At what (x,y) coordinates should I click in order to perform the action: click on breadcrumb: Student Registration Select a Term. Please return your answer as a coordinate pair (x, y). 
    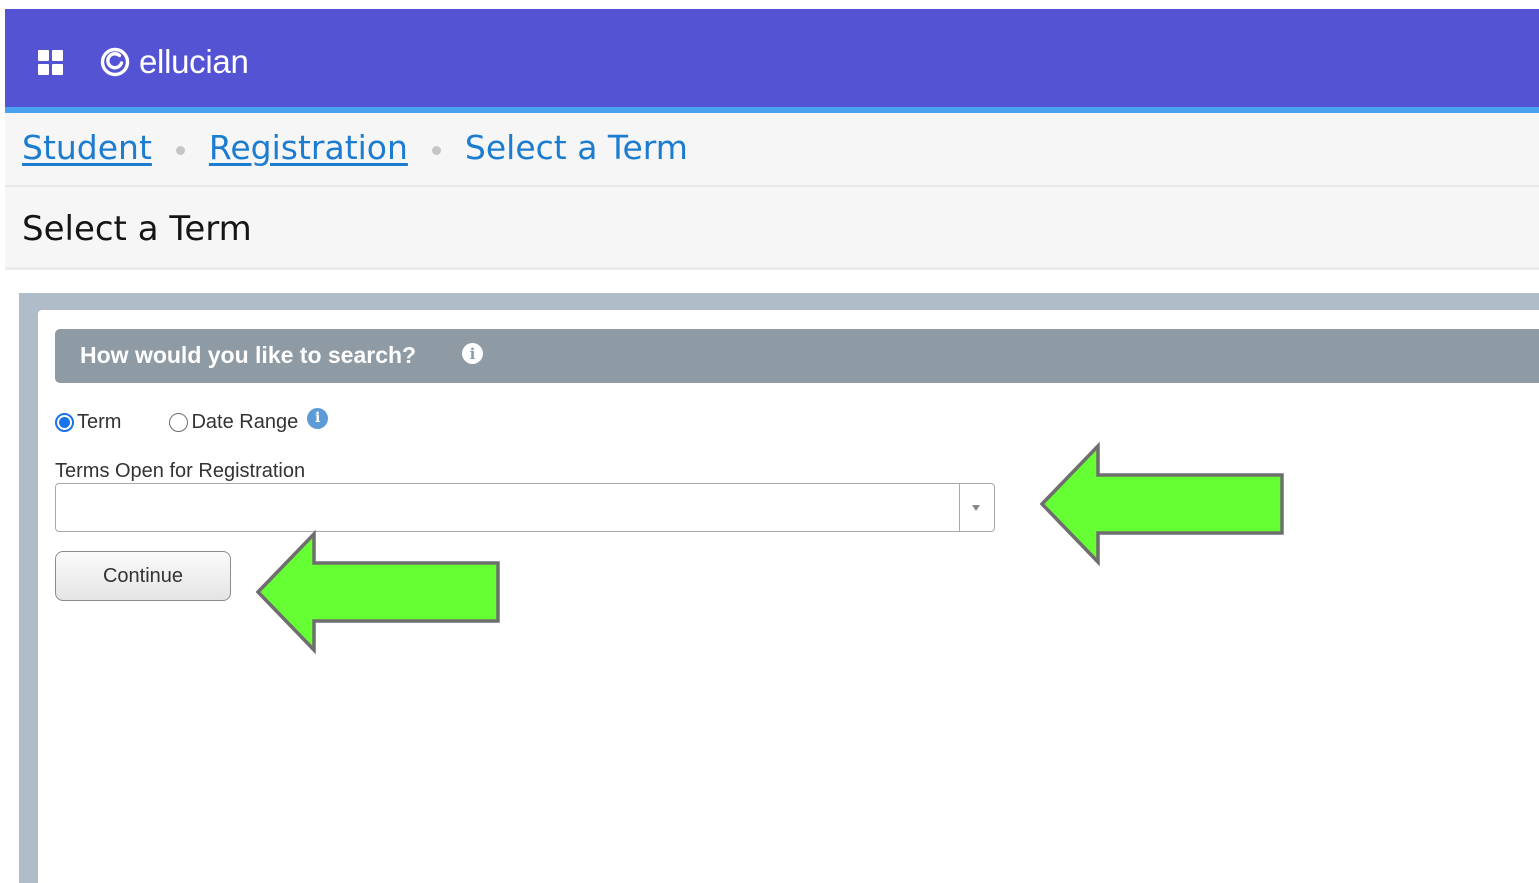
    Looking at the image, I should click on (355, 147).